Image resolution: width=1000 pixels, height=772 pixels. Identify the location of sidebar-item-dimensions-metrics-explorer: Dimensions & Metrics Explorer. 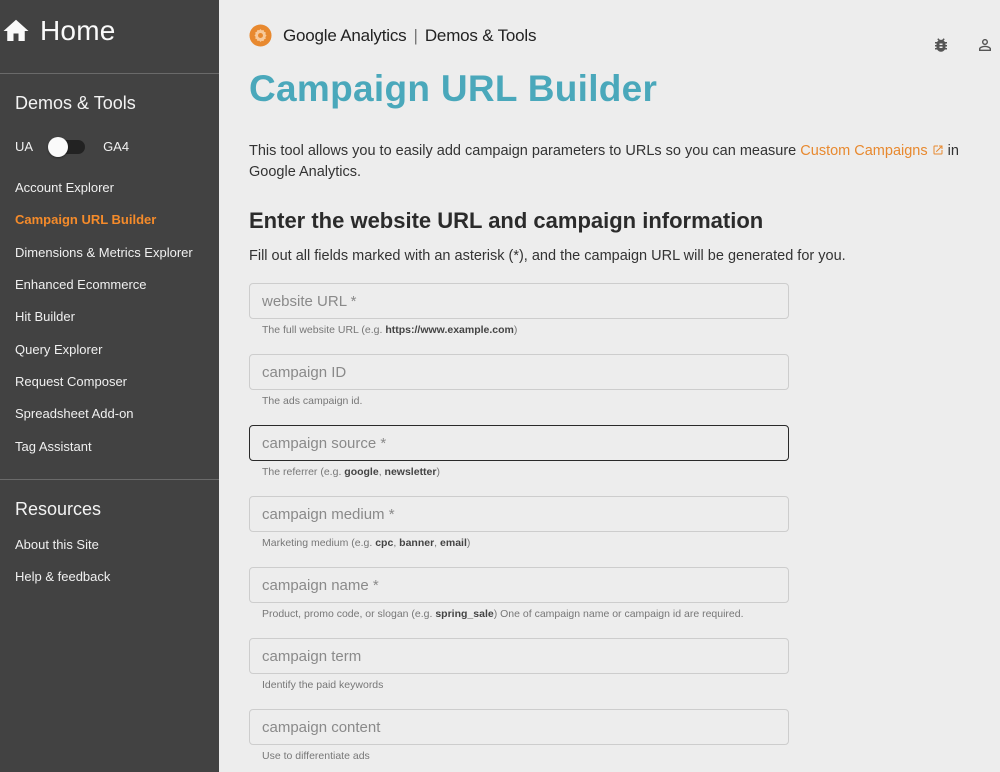
(104, 252).